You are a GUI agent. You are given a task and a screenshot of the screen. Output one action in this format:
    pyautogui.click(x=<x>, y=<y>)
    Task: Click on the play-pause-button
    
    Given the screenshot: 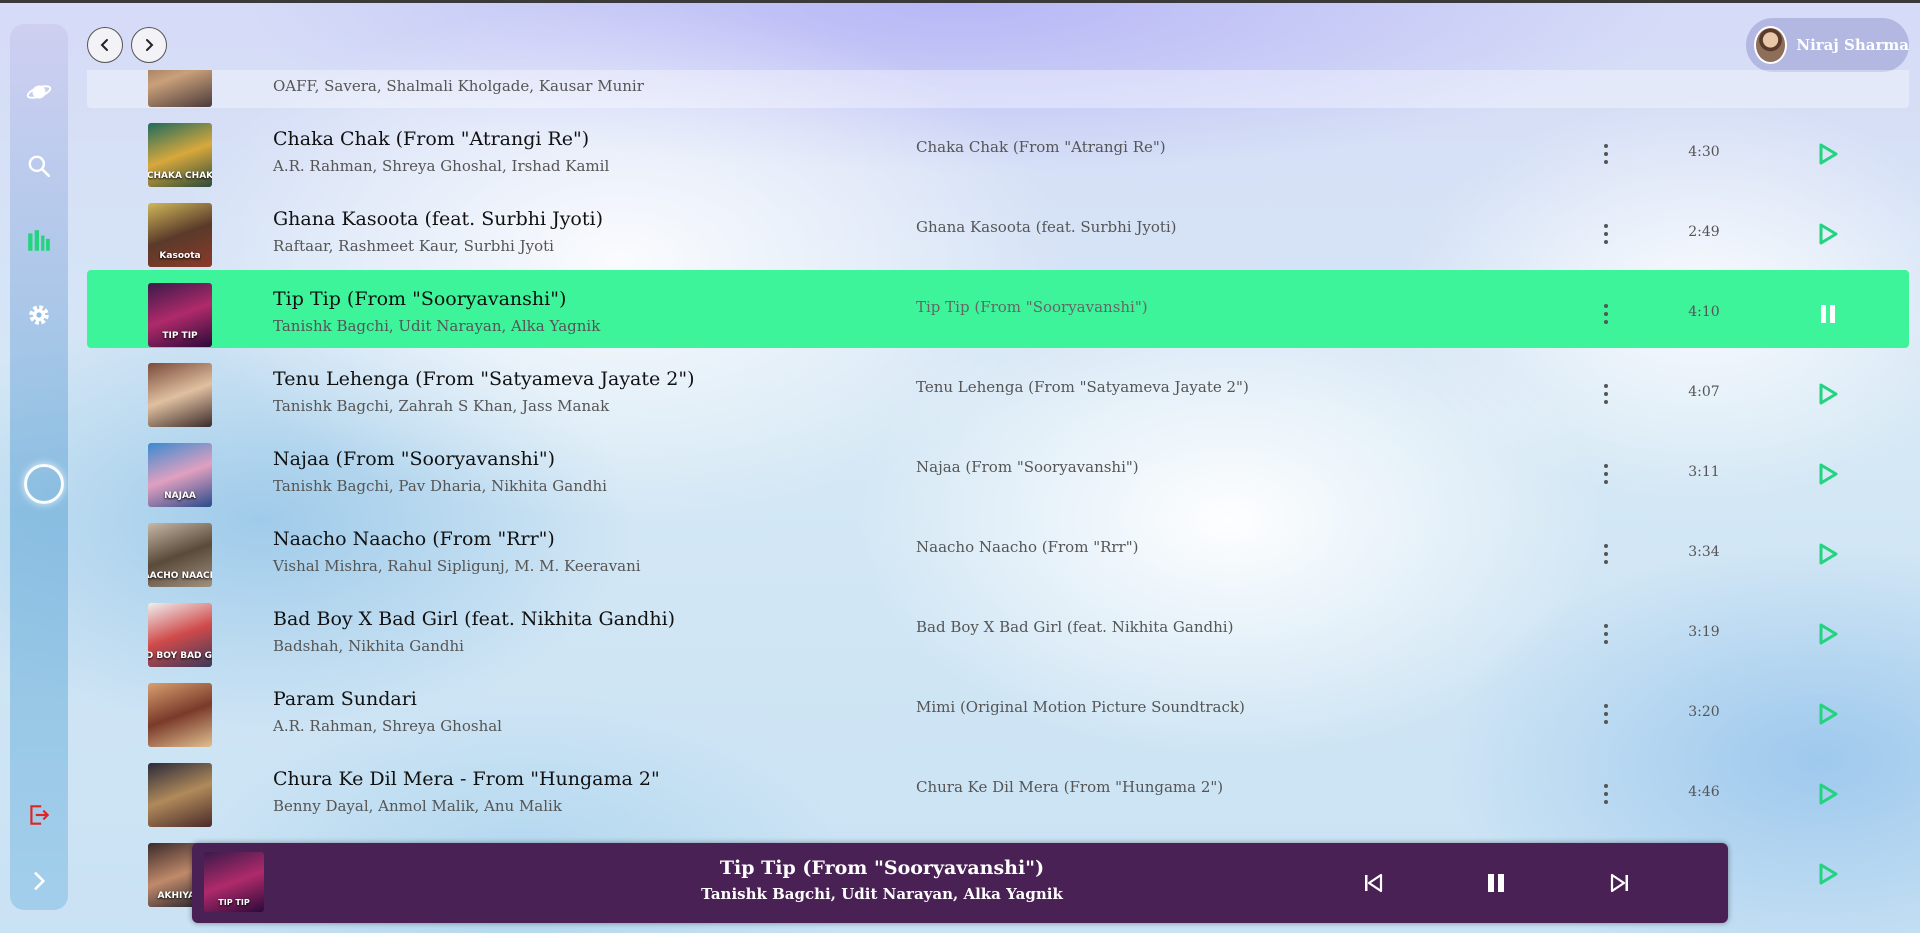 What is the action you would take?
    pyautogui.click(x=1496, y=883)
    